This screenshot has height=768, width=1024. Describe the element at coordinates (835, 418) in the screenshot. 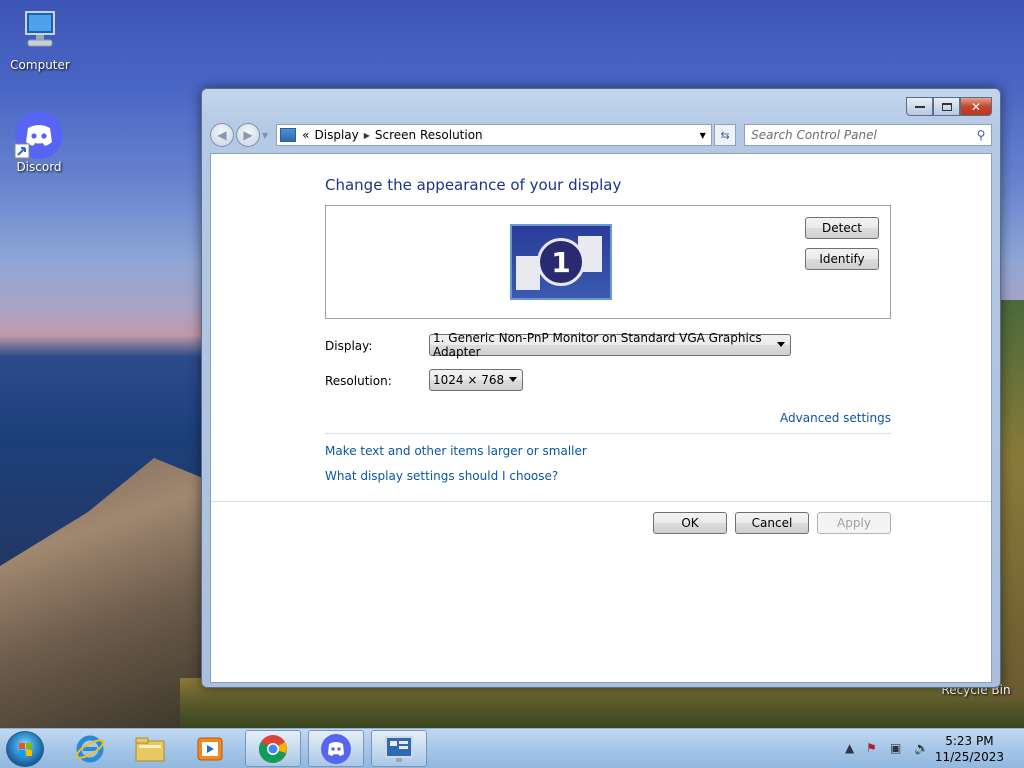

I see `advanced-settings-link: Advanced settings` at that location.